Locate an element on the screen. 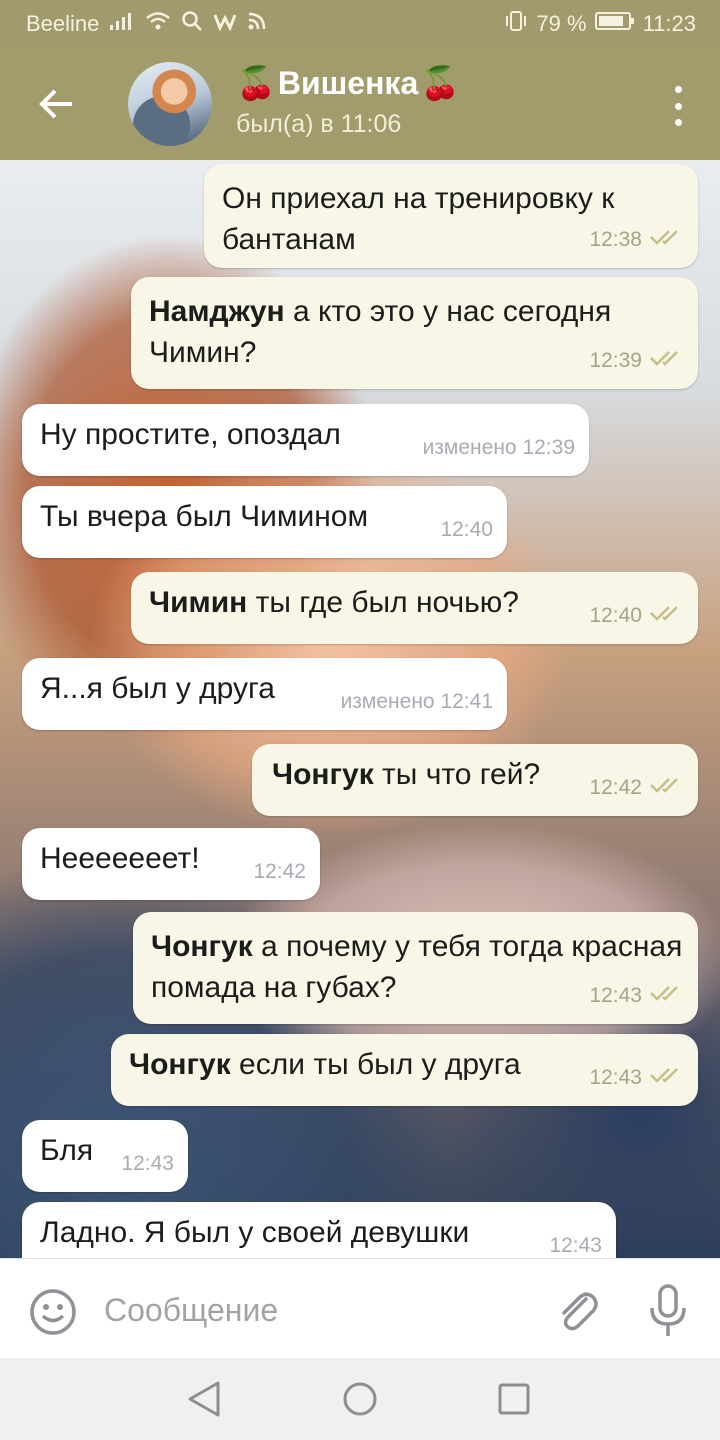  nav-recents-button is located at coordinates (514, 1401).